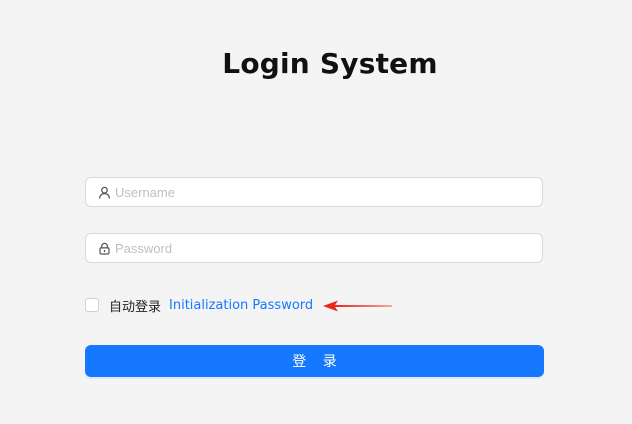  Describe the element at coordinates (135, 305) in the screenshot. I see `auto-login-label: 自动登录` at that location.